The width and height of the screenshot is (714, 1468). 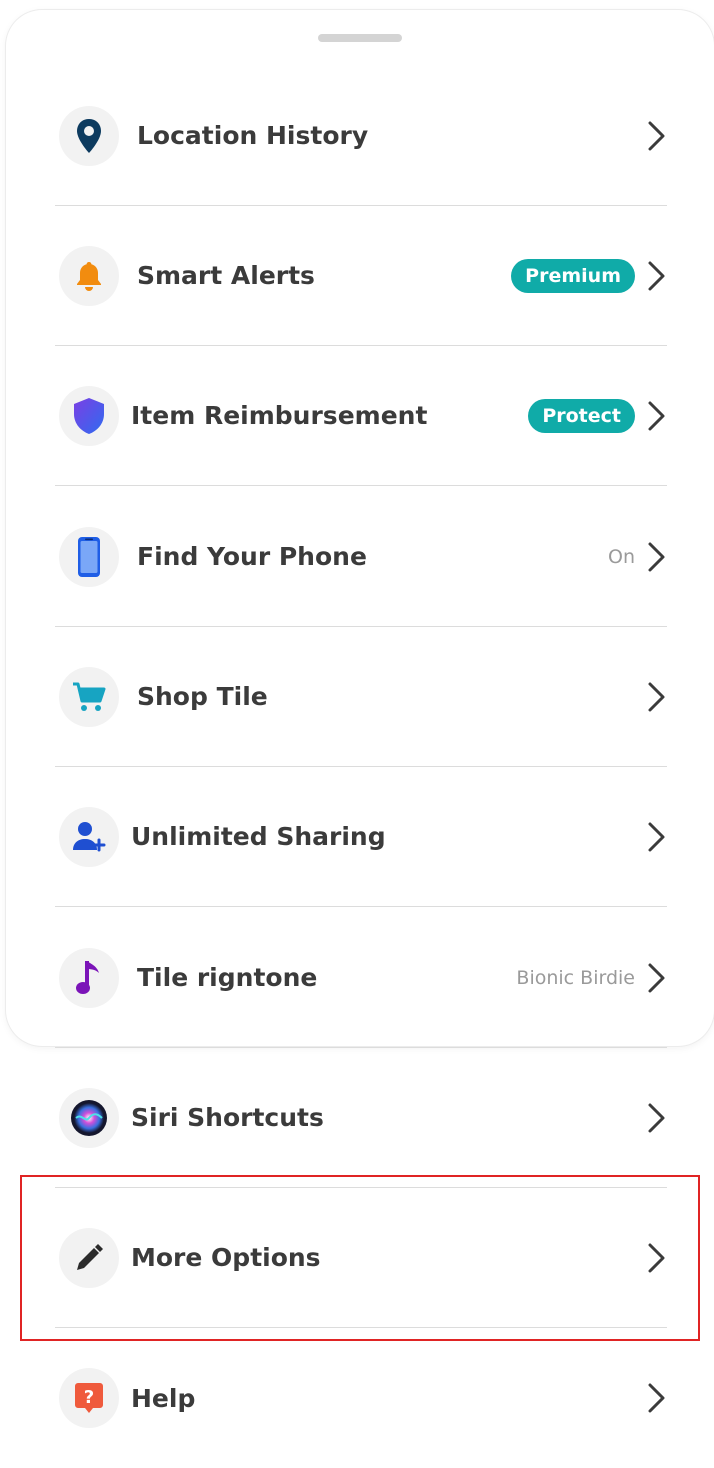 I want to click on menu-item-label: Shop Tile, so click(x=202, y=696).